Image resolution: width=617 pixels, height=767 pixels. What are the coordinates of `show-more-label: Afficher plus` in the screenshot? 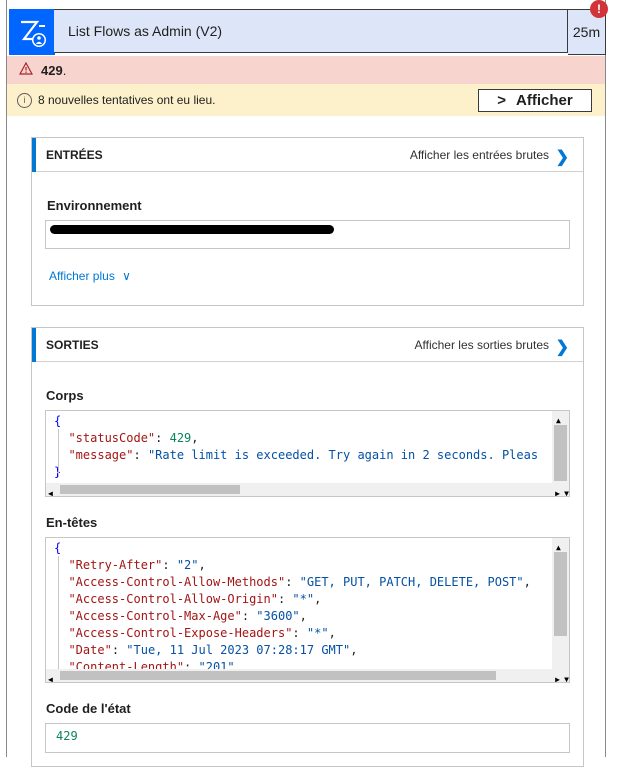 It's located at (82, 276).